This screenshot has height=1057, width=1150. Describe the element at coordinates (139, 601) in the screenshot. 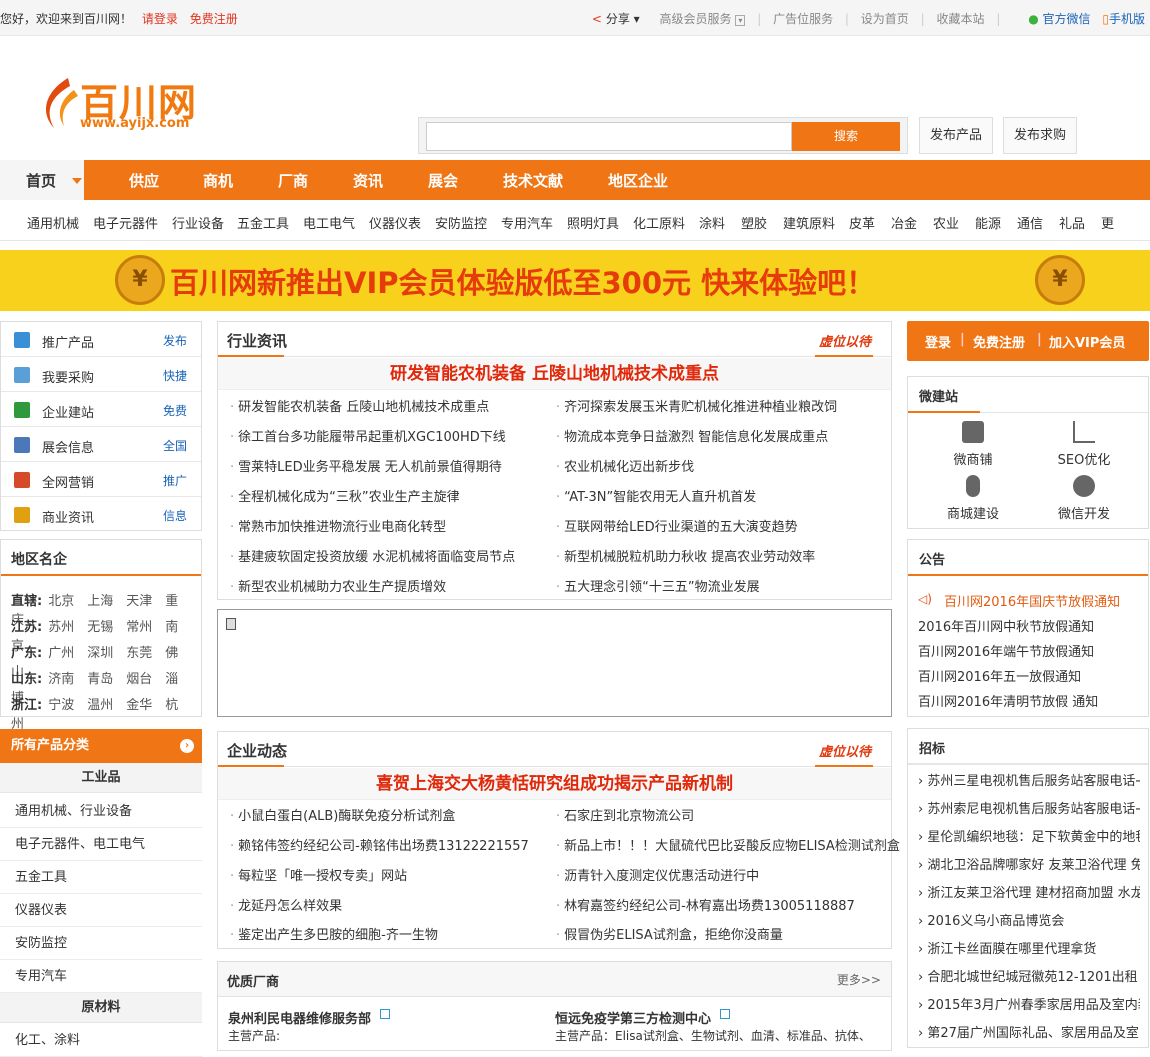

I see `city-link: 天津` at that location.